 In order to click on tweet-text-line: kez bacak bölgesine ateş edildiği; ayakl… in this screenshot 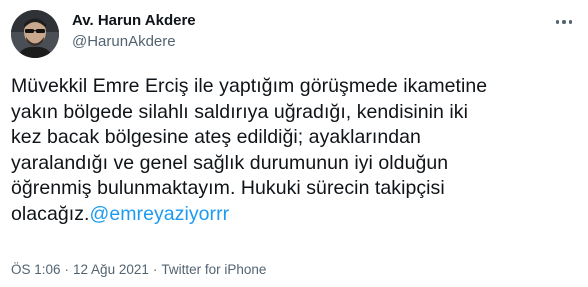, I will do `click(216, 137)`.